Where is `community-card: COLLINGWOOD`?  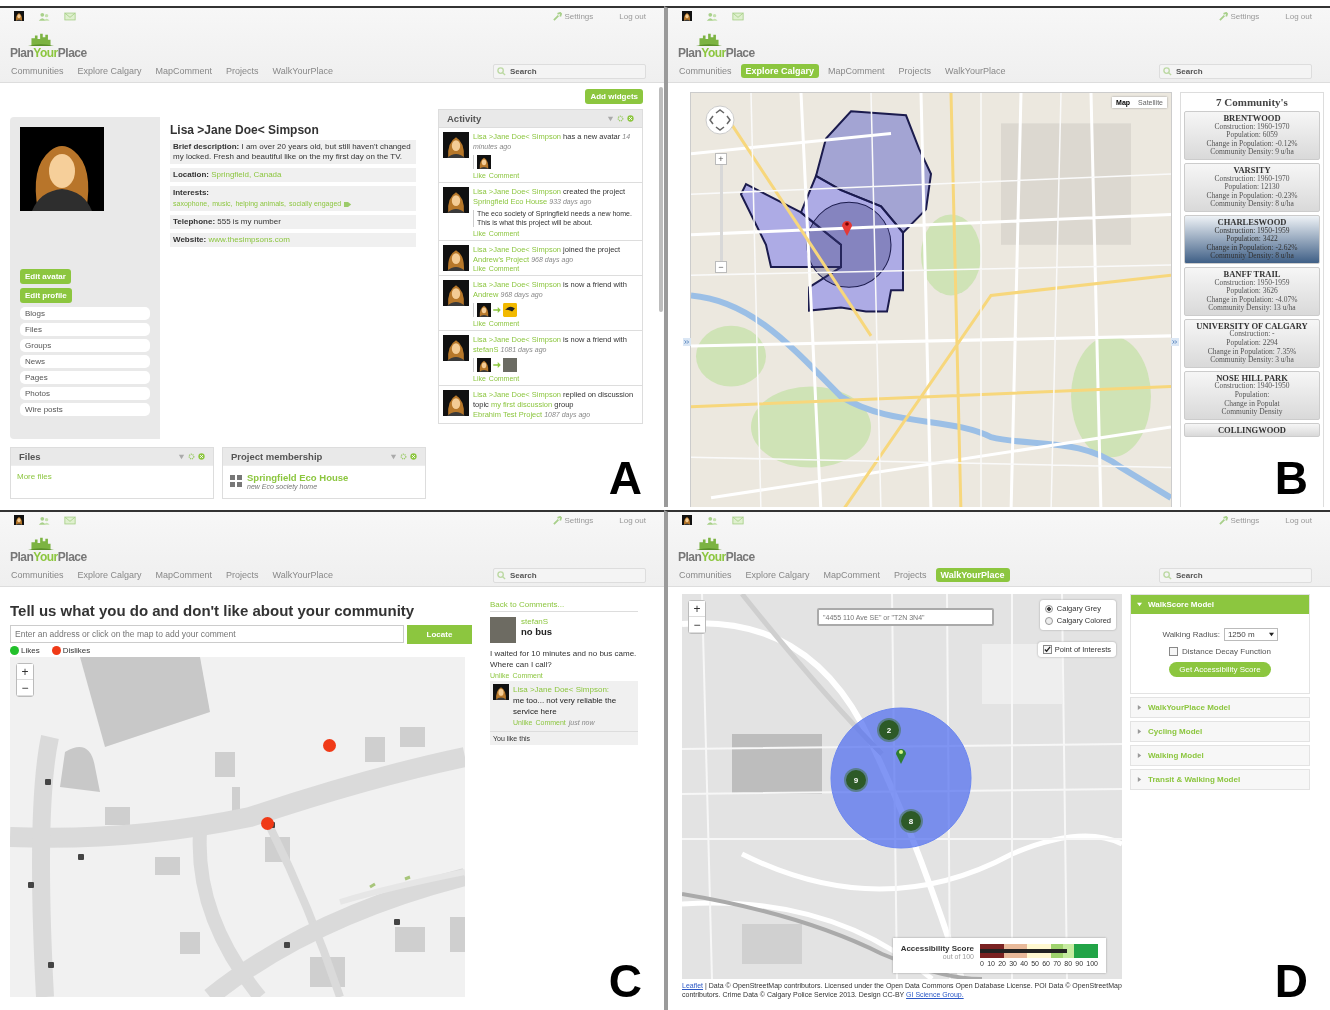
community-card: COLLINGWOOD is located at coordinates (1252, 430).